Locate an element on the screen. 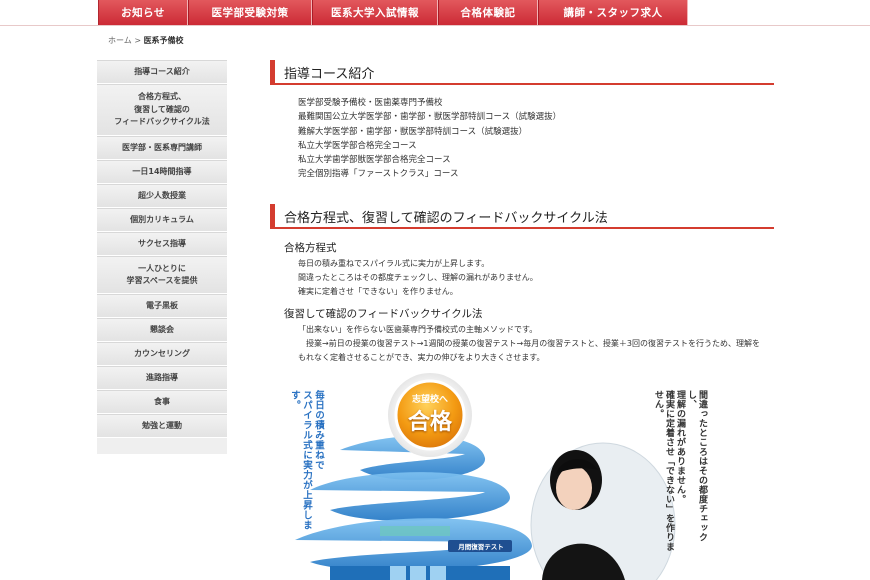  sidebar-item-career-guidance: 進路指導 is located at coordinates (162, 378).